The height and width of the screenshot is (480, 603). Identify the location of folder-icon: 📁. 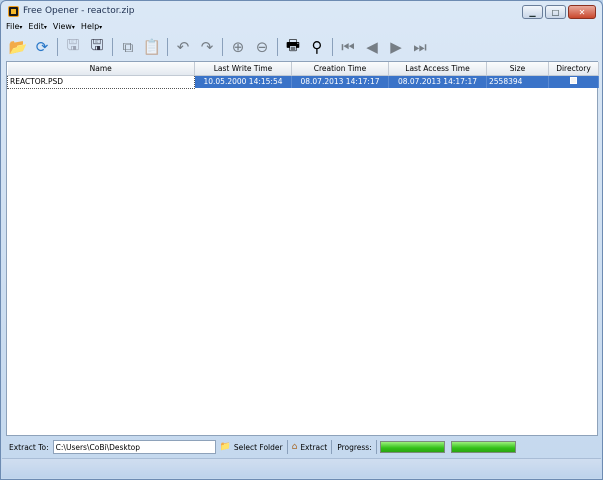
(225, 447).